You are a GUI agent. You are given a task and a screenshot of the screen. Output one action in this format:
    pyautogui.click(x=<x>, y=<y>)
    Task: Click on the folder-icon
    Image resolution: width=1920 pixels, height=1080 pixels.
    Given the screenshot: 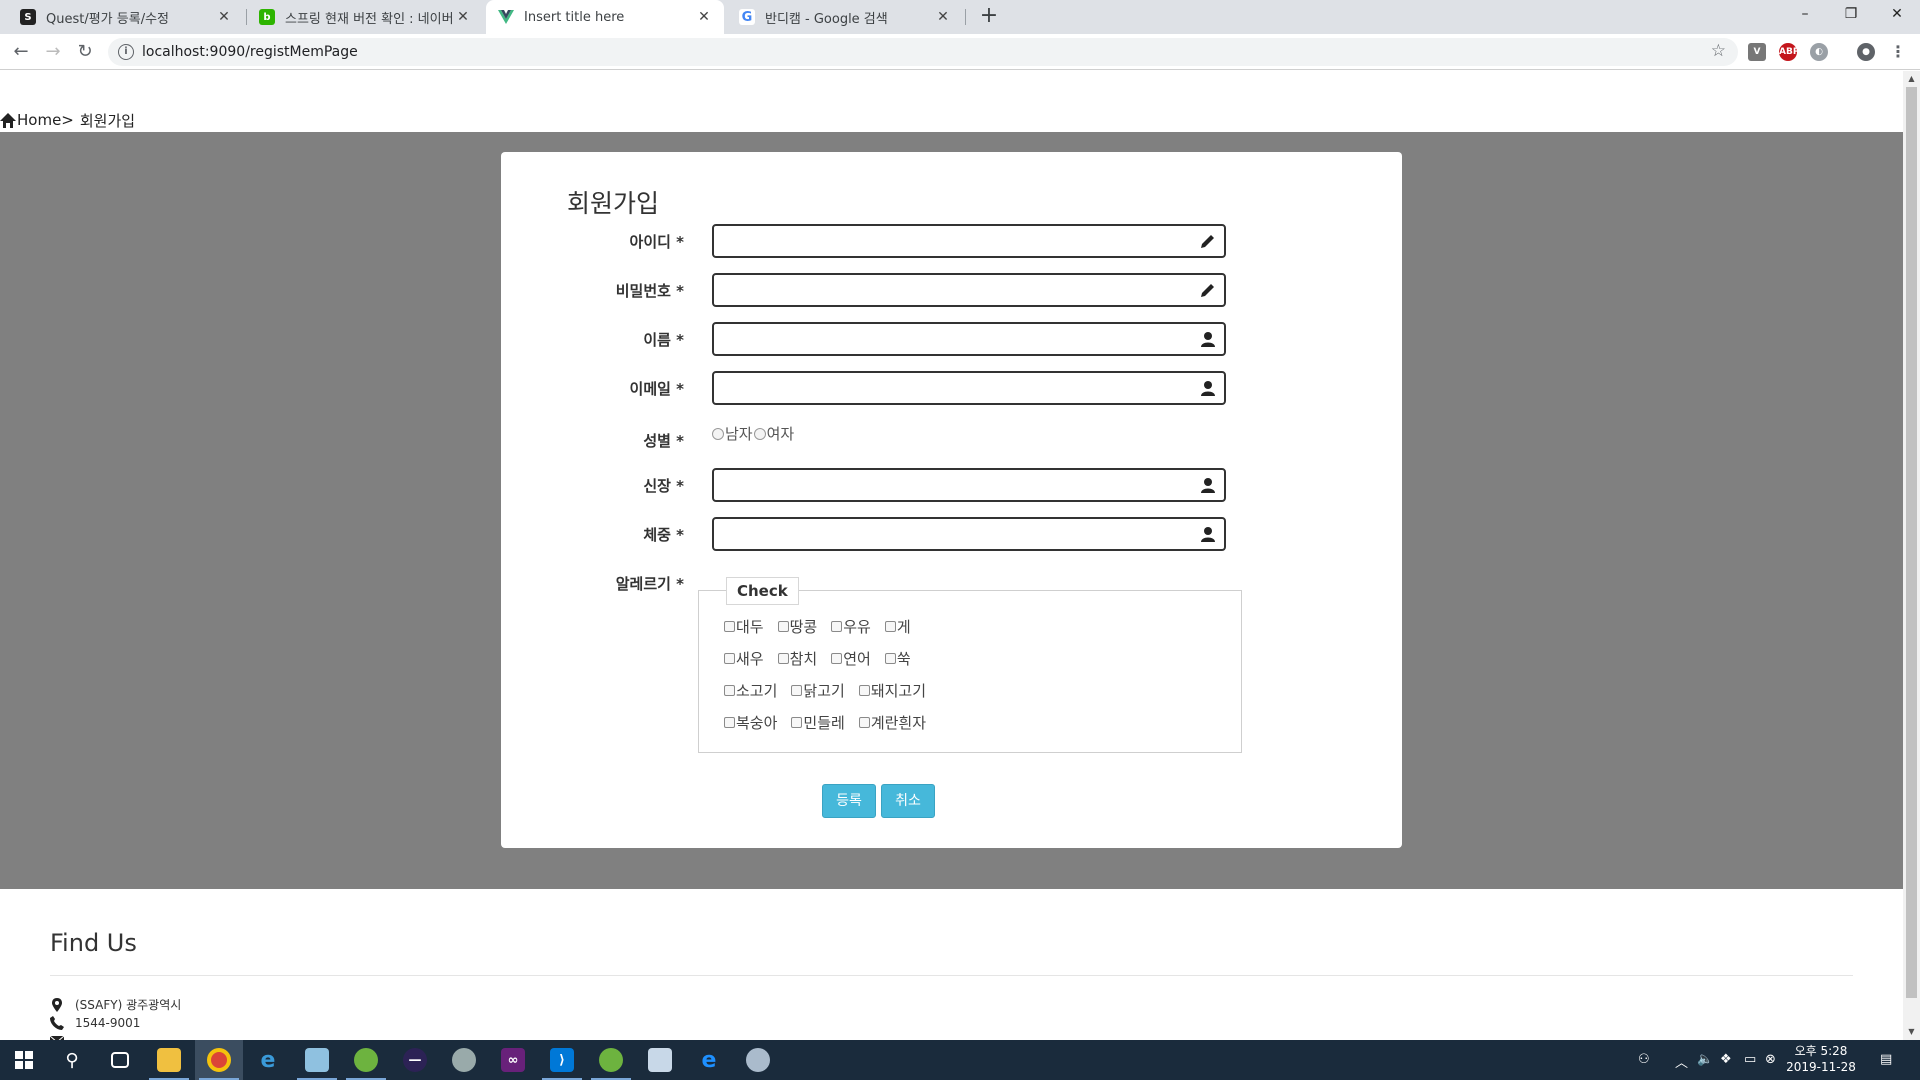 What is the action you would take?
    pyautogui.click(x=169, y=1060)
    